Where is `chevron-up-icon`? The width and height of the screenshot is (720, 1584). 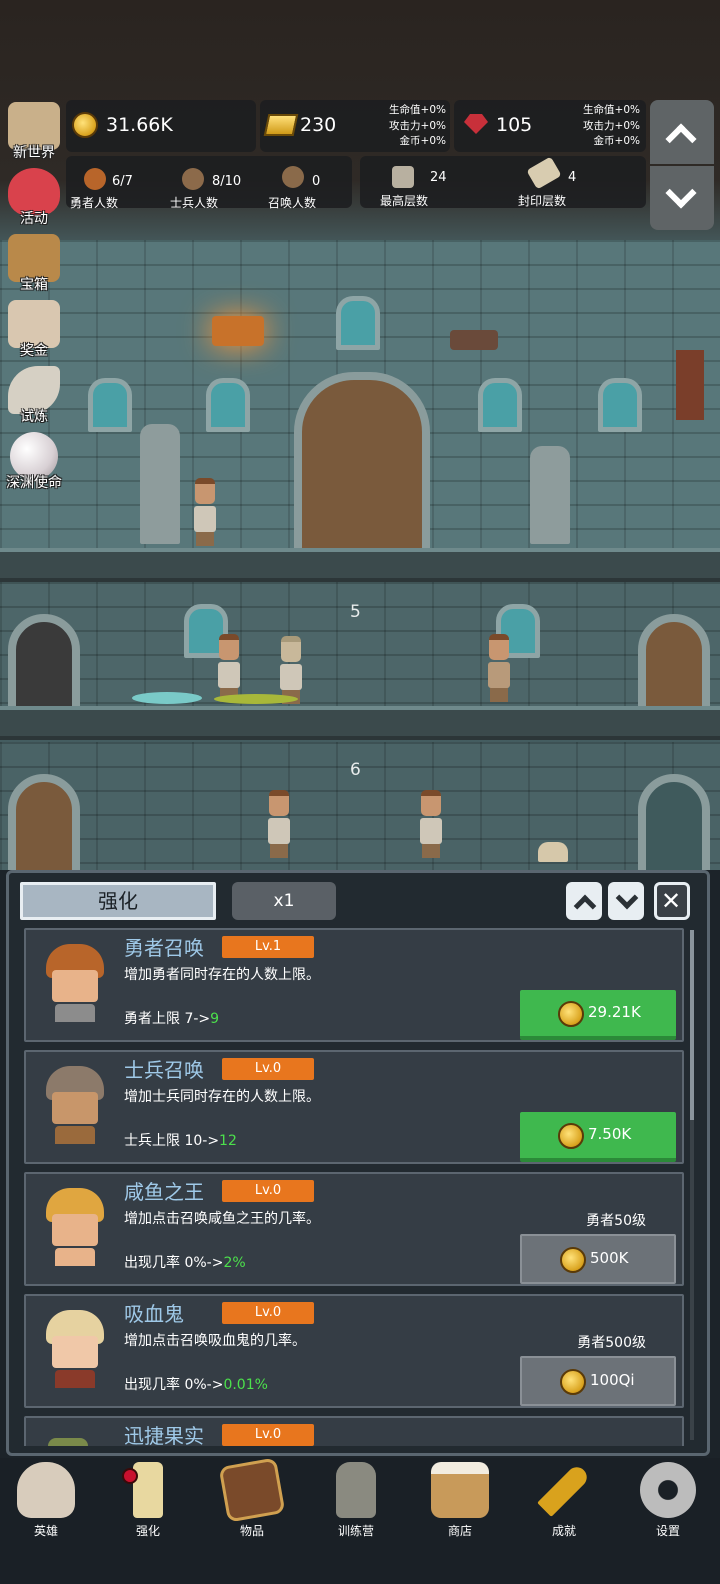 chevron-up-icon is located at coordinates (681, 139).